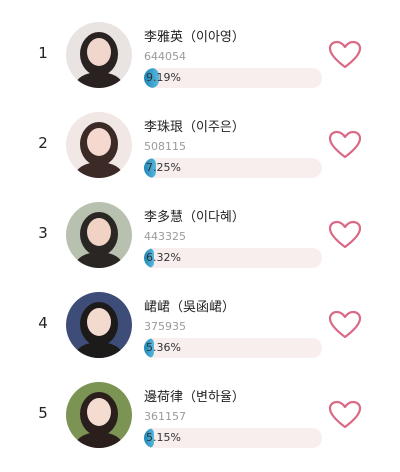 The width and height of the screenshot is (400, 472). I want to click on vote-count: 361157, so click(165, 416).